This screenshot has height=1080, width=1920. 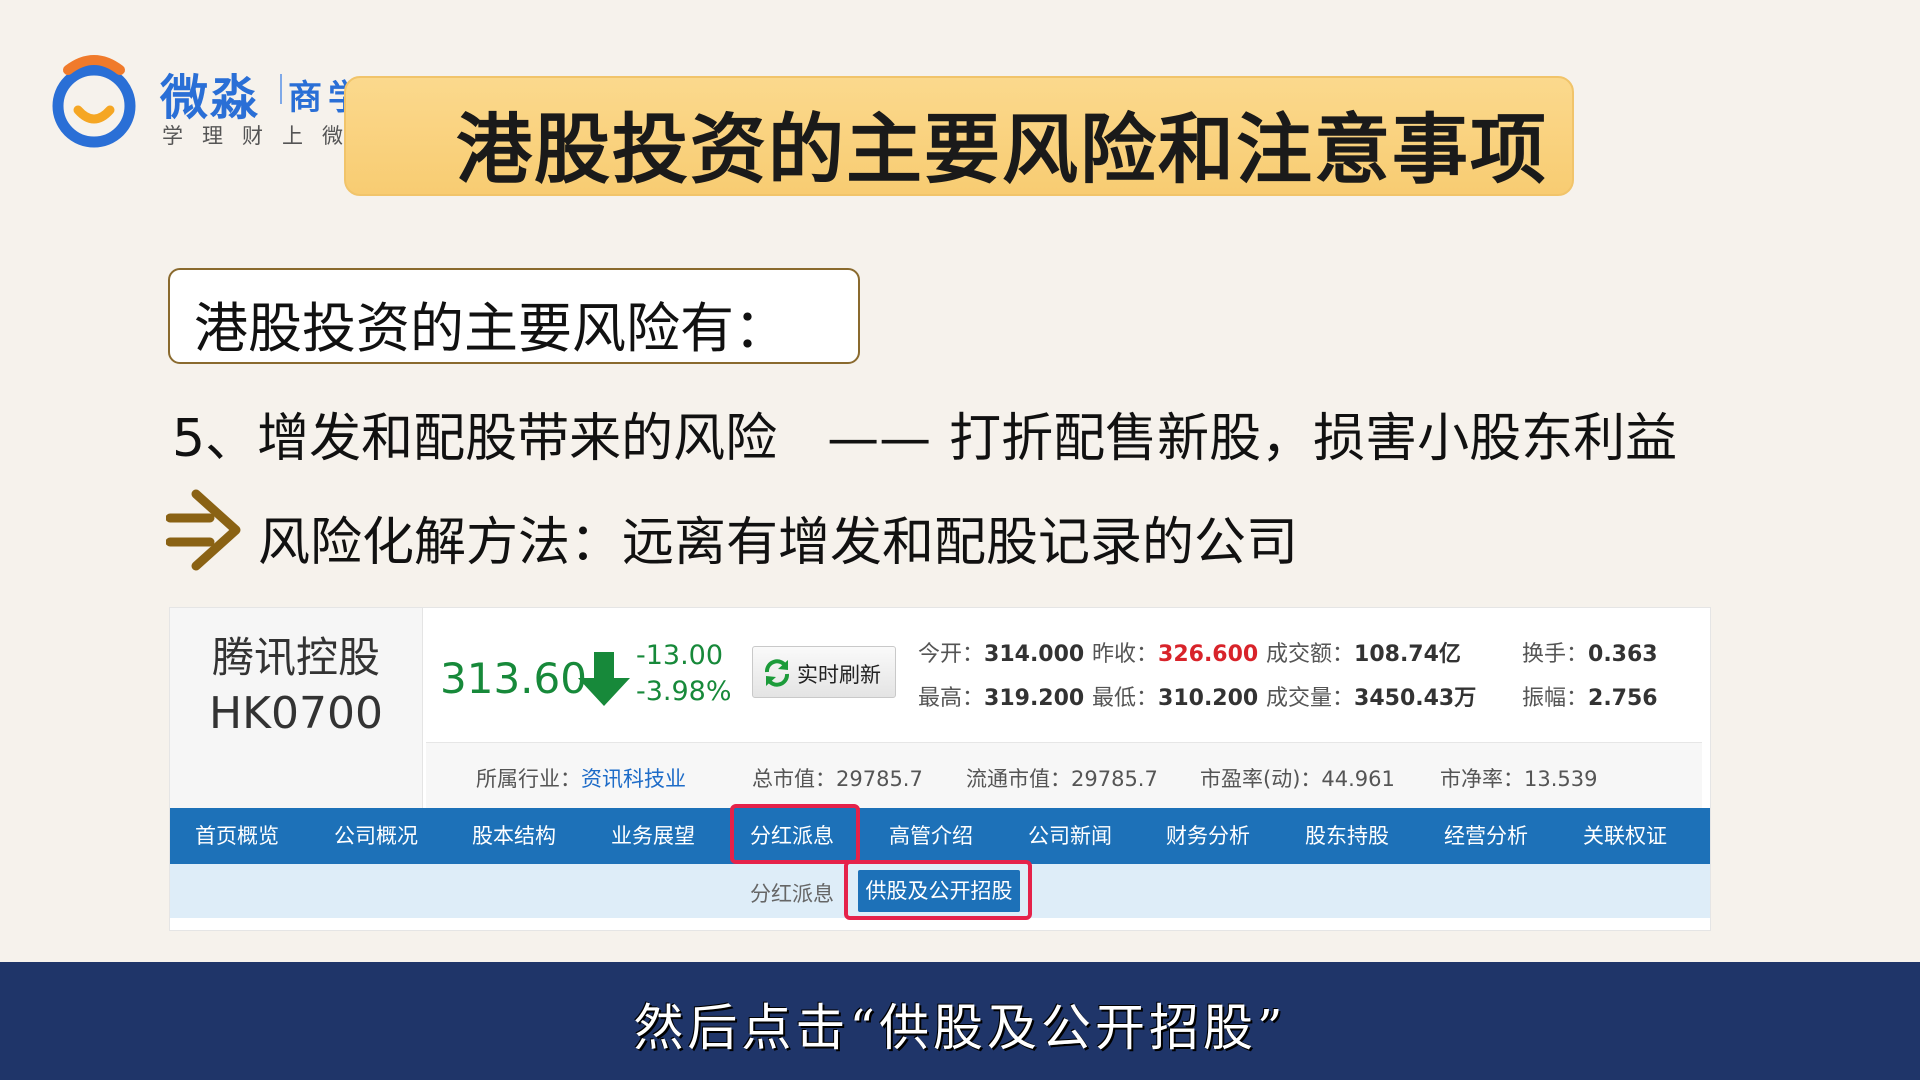 I want to click on nav-shareholders: 股东持股, so click(x=1347, y=836).